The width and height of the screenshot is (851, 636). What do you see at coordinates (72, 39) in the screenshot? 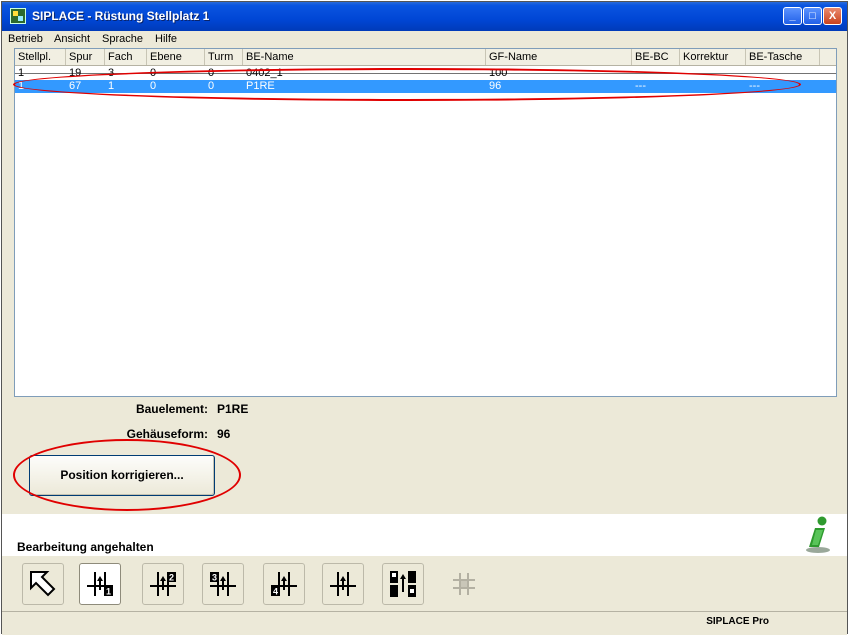
I see `menu-ansicht: Ansicht` at bounding box center [72, 39].